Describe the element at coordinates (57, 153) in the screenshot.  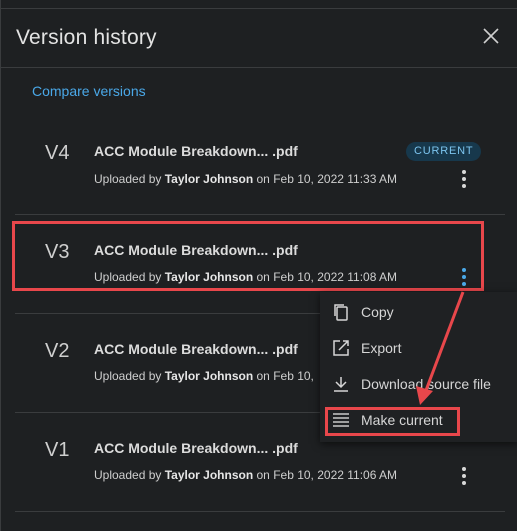
I see `version-label: V4` at that location.